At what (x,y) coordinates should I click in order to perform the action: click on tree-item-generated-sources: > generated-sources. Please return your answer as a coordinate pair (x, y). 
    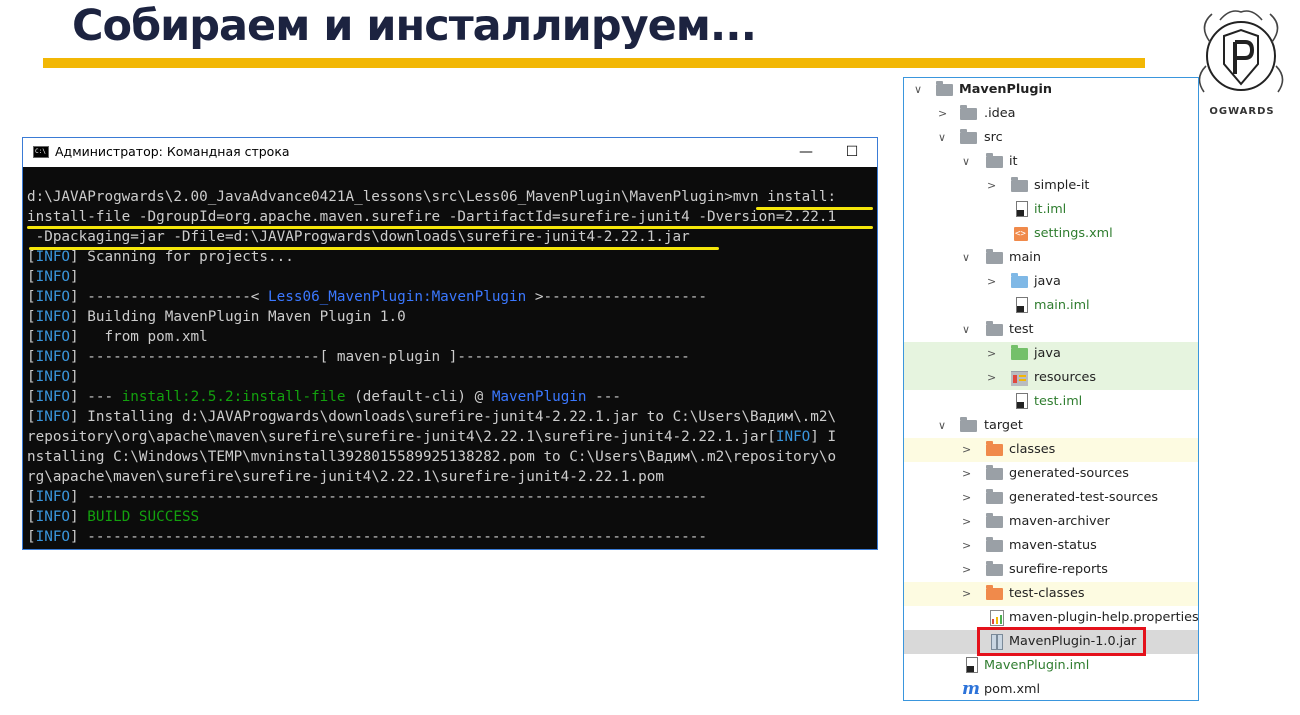
    Looking at the image, I should click on (1051, 474).